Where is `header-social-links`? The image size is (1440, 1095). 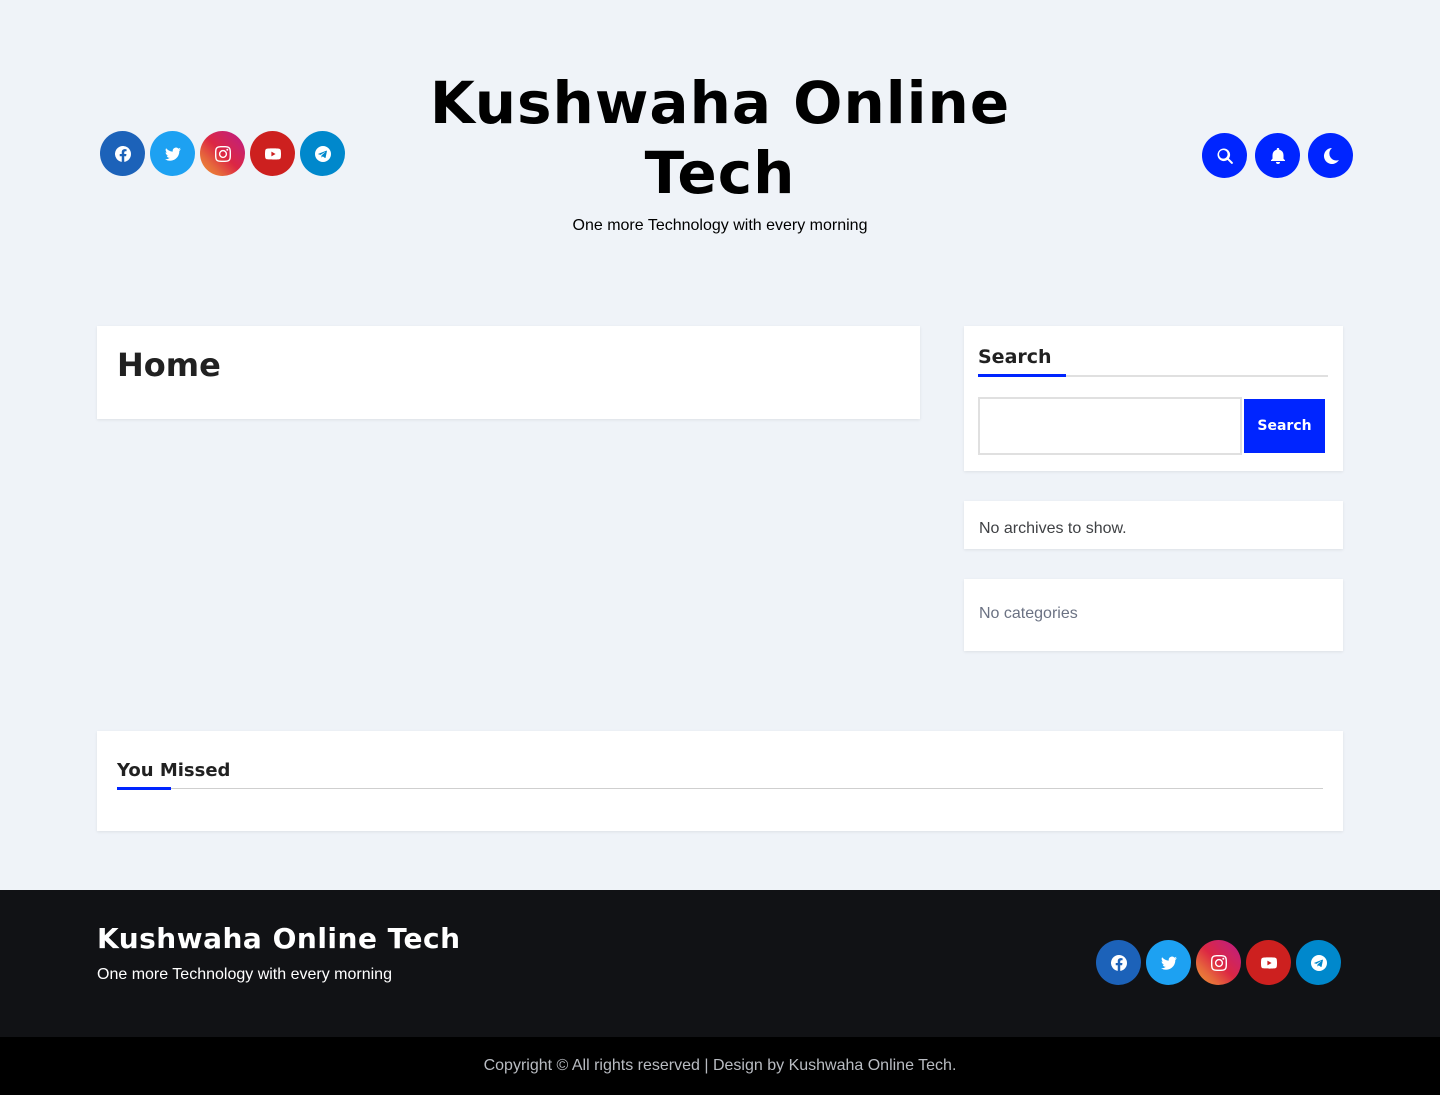 header-social-links is located at coordinates (222, 153).